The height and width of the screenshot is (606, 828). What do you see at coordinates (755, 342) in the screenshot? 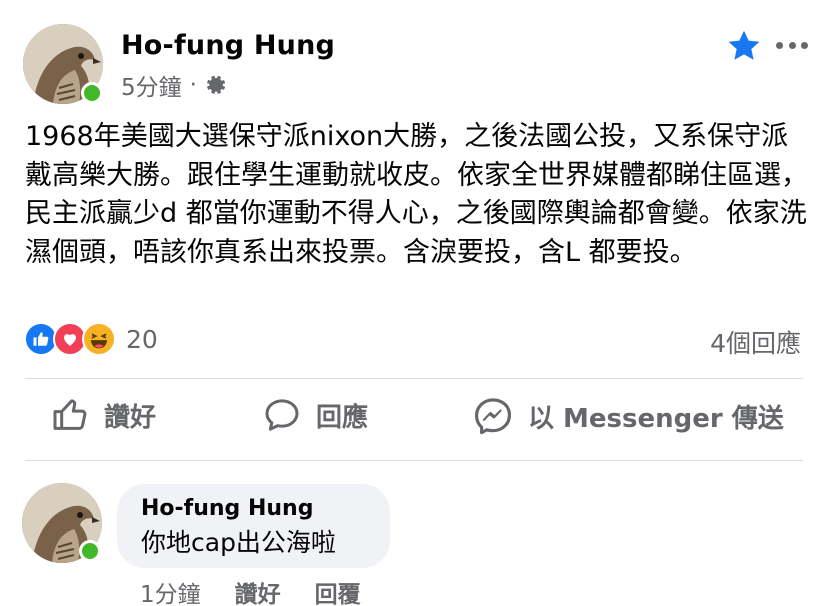
I see `comment-count: 4個回應` at bounding box center [755, 342].